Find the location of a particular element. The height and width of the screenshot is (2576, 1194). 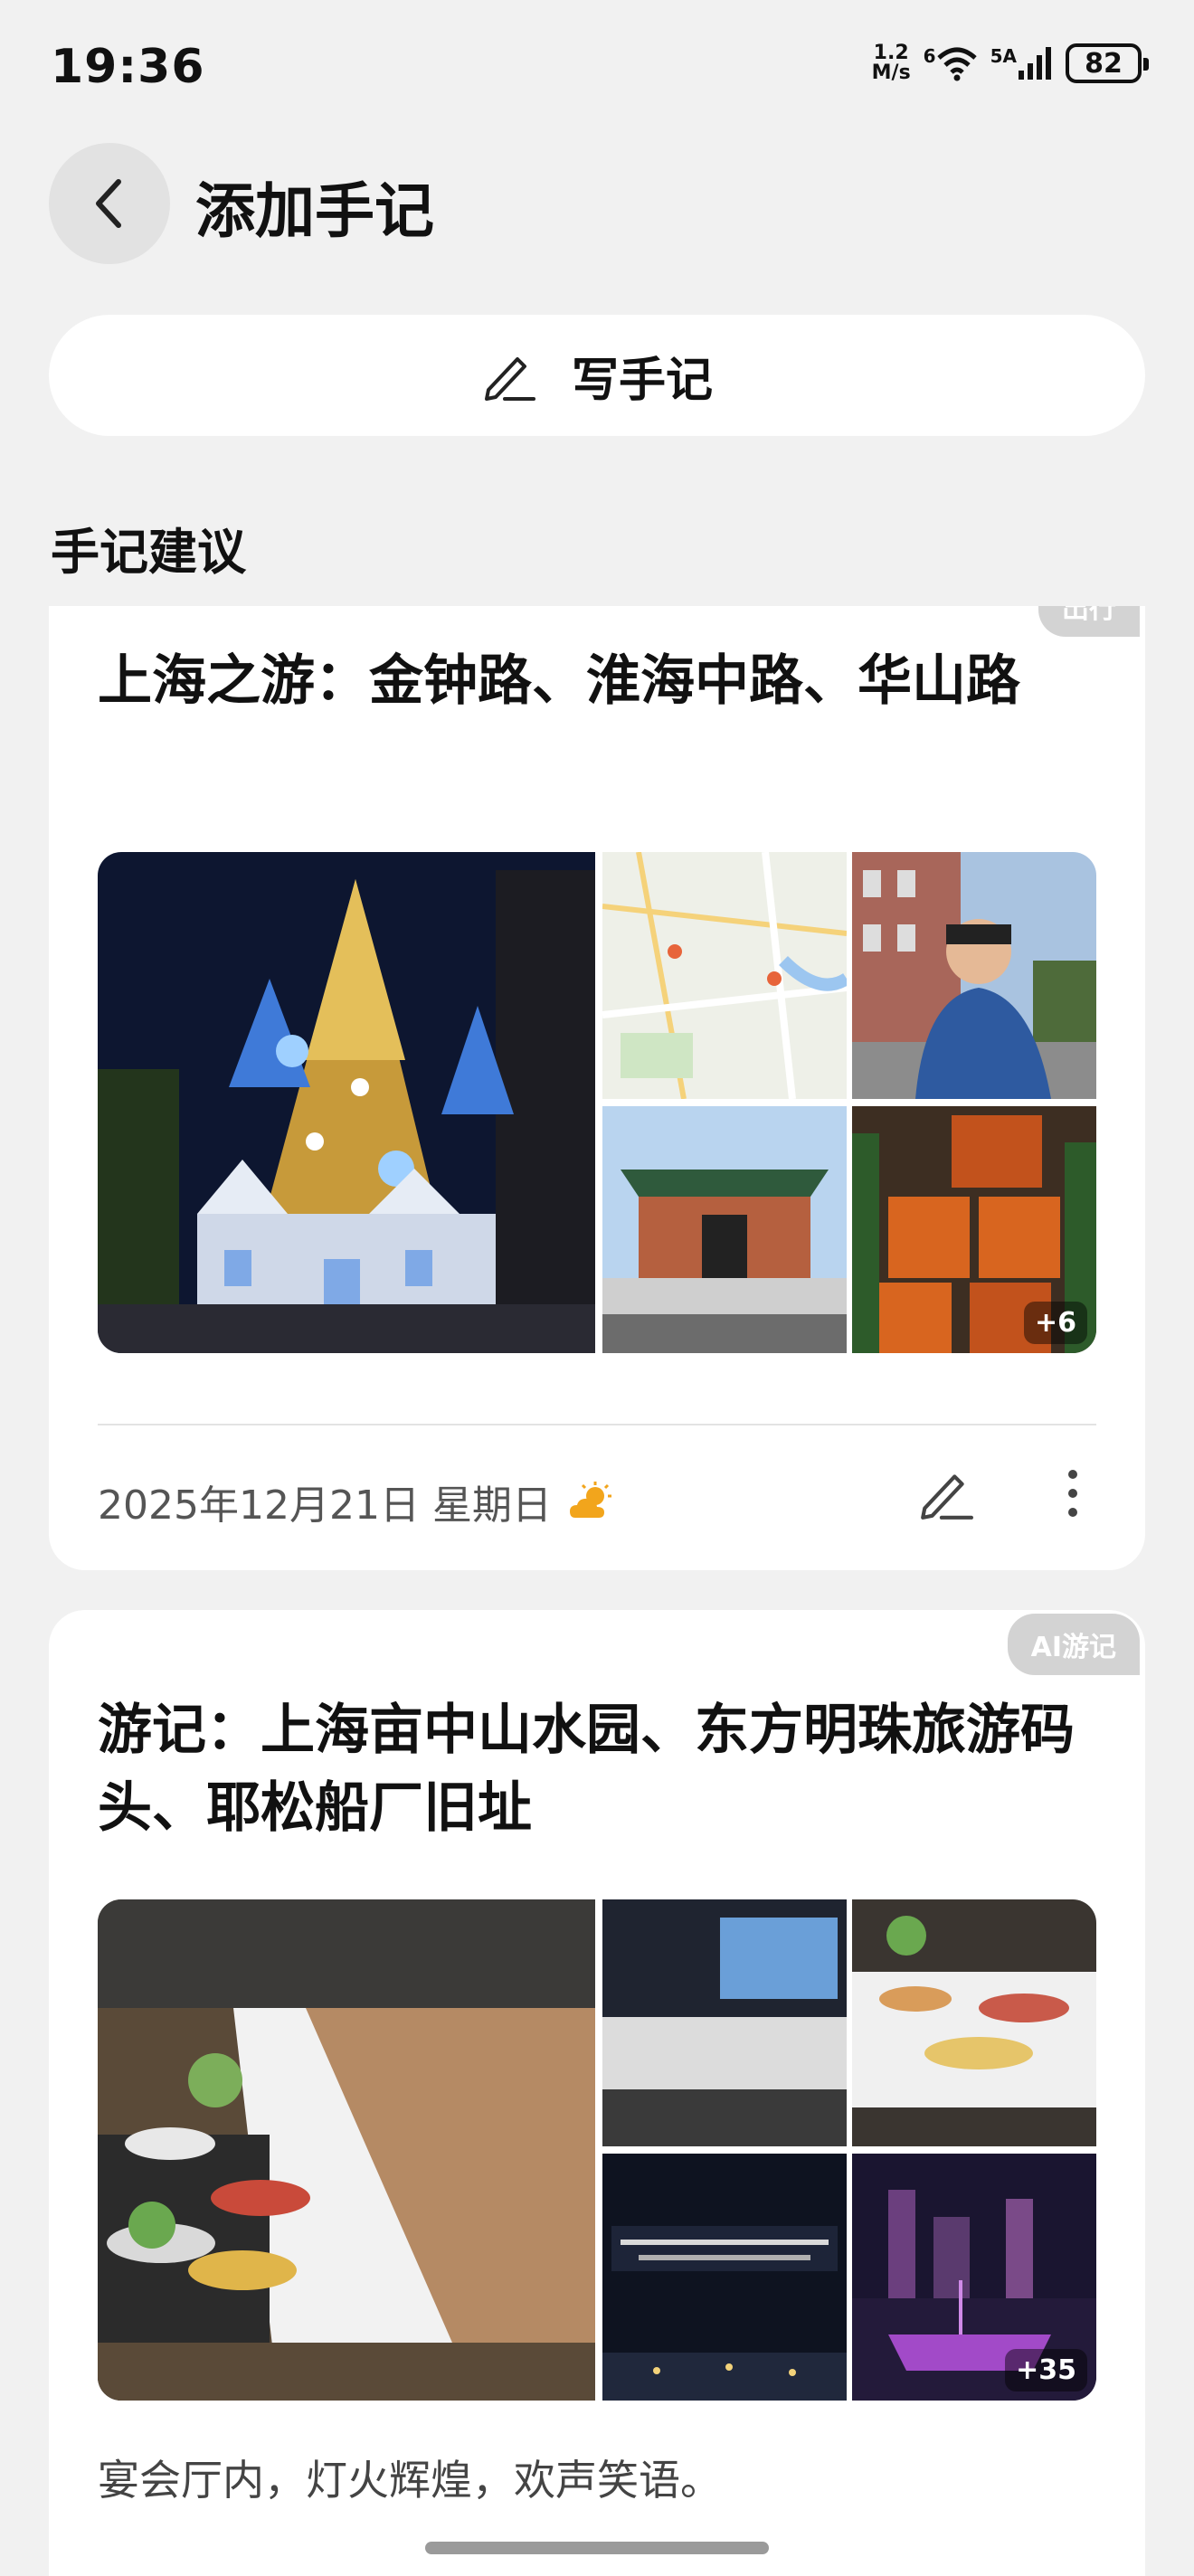

photo-christmas-blocks: +6 is located at coordinates (974, 1230).